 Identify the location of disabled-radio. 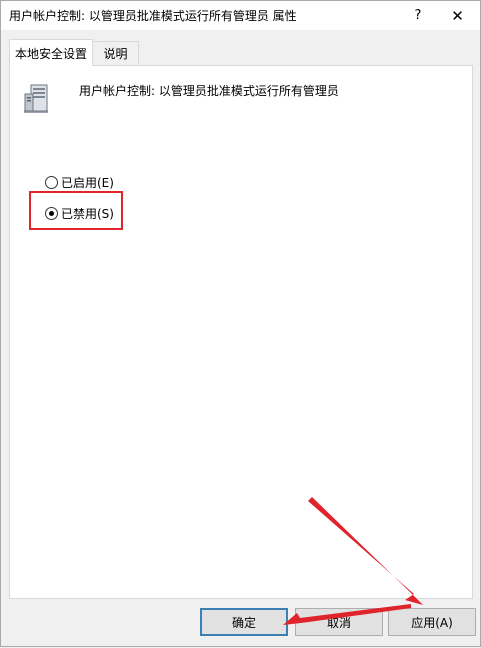
(51, 213).